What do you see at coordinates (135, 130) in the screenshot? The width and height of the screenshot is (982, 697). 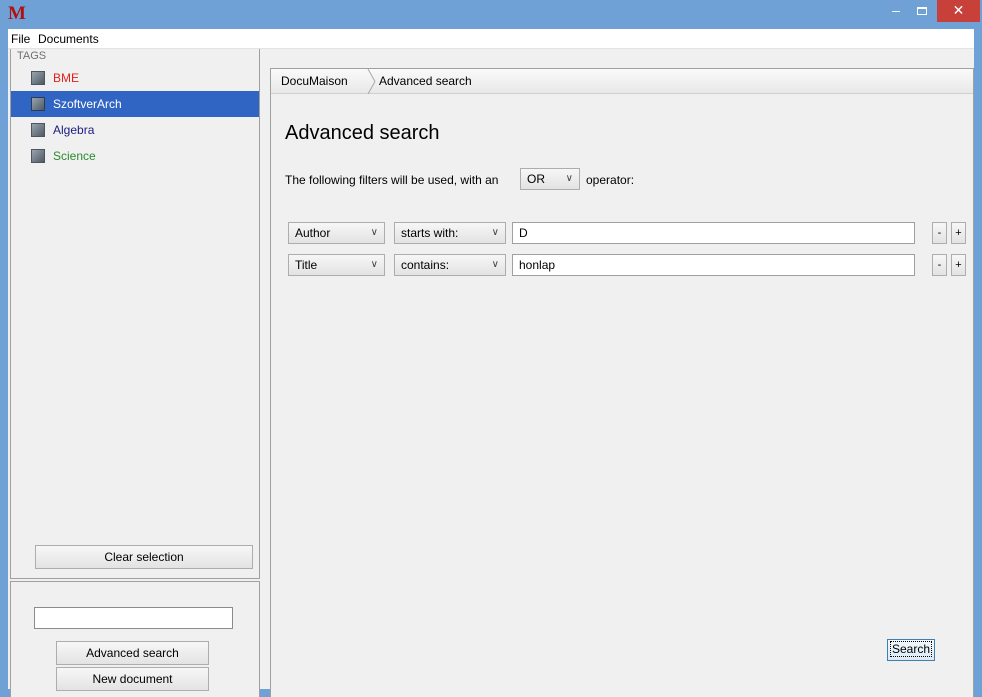 I see `tag-item-algebra: Algebra` at bounding box center [135, 130].